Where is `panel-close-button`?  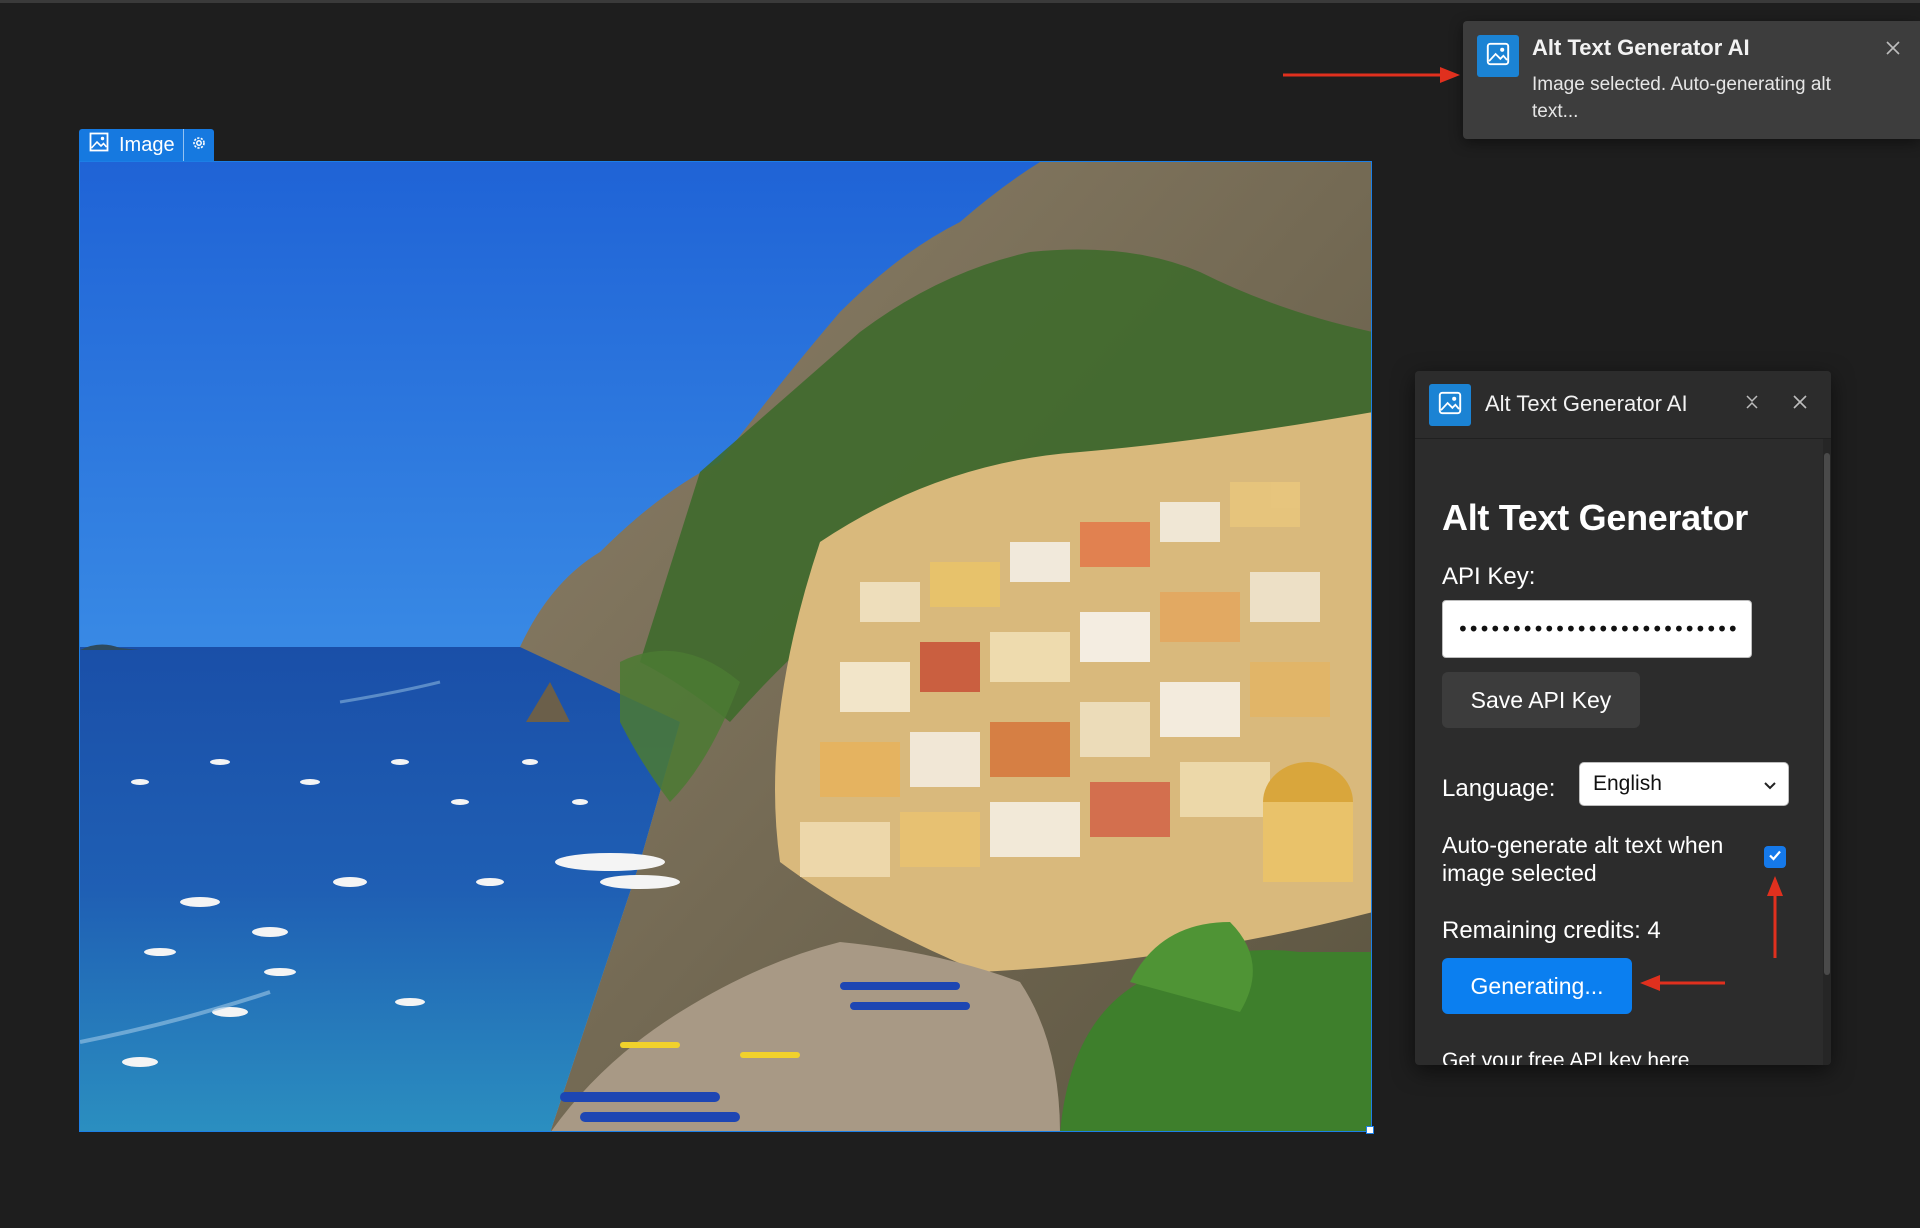
panel-close-button is located at coordinates (1800, 404).